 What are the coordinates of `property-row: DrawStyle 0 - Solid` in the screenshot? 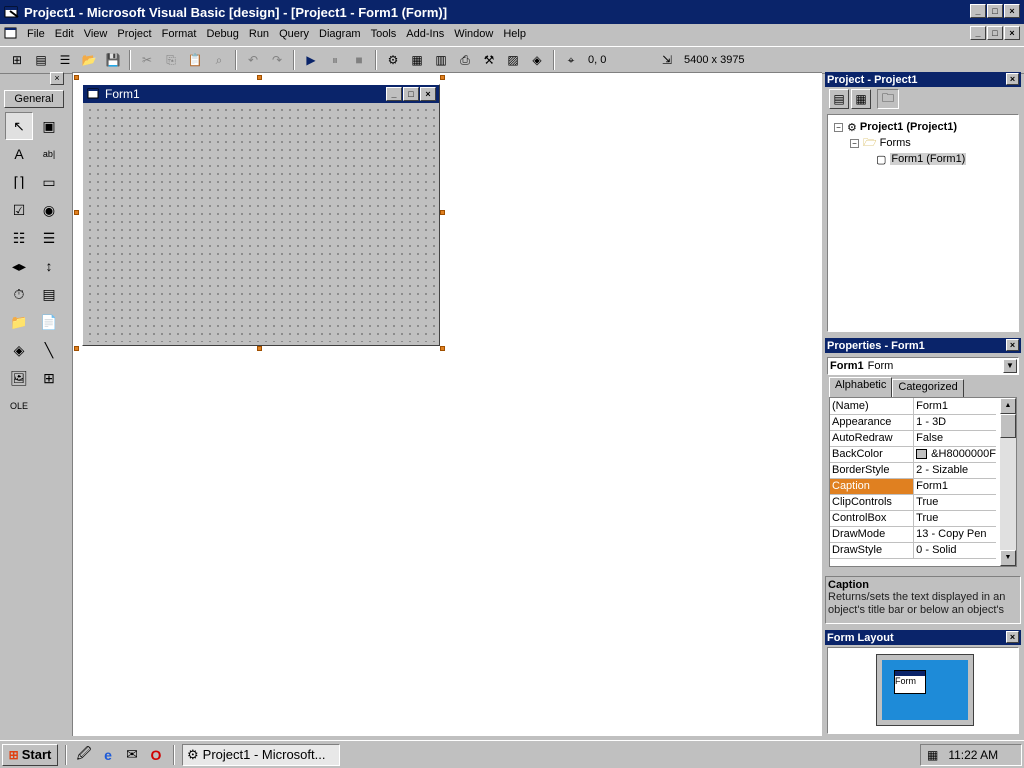 It's located at (913, 550).